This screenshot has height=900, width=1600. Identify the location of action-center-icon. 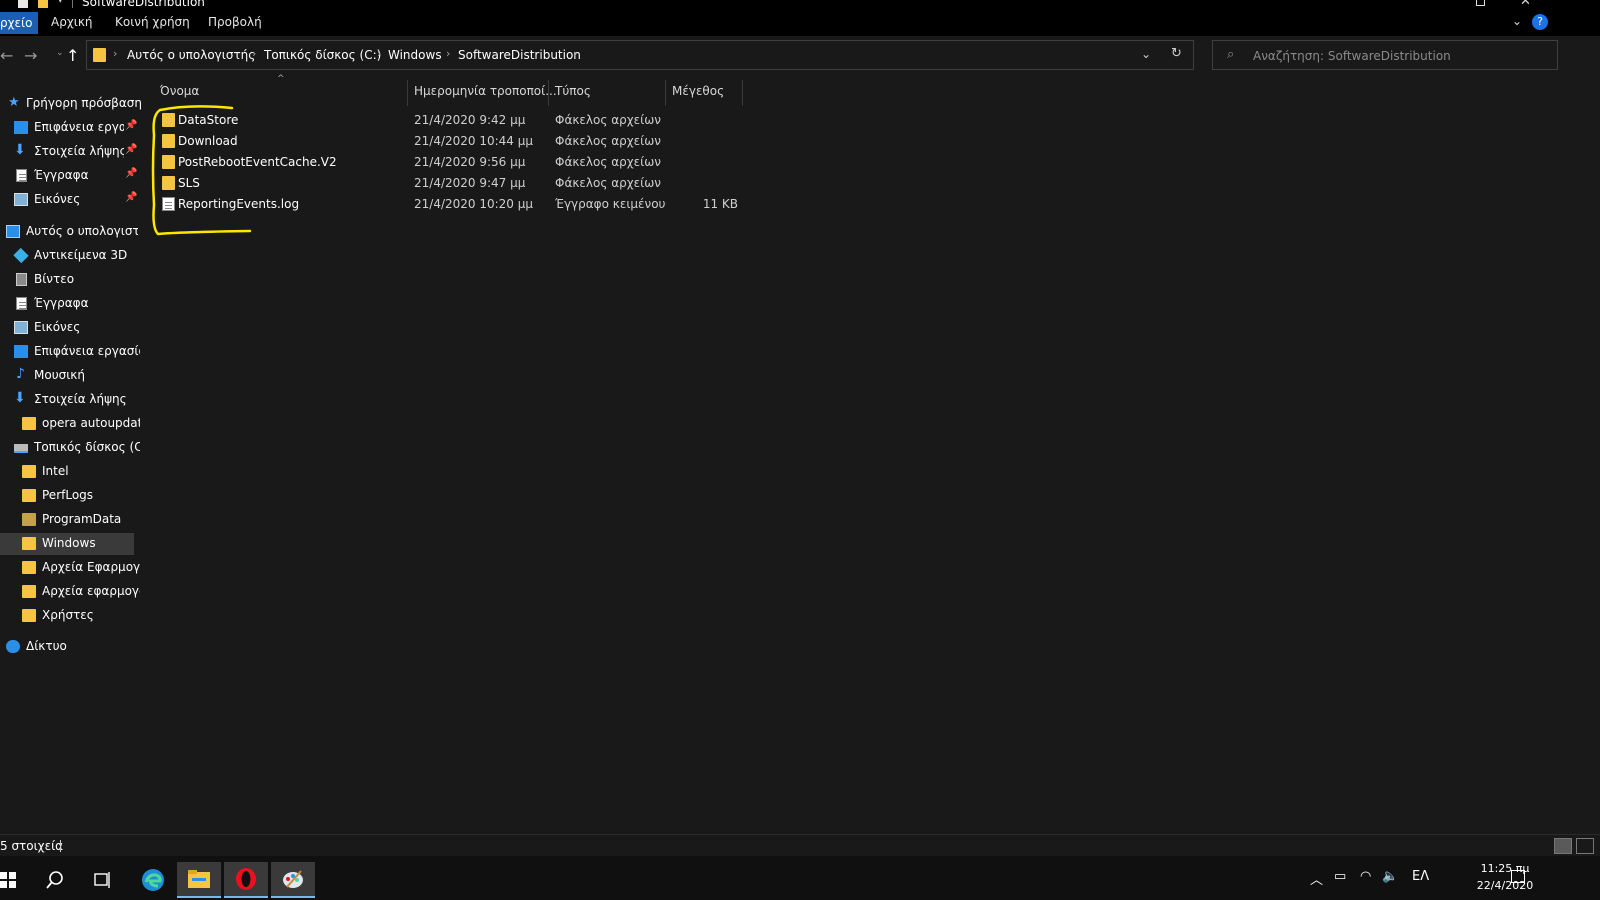
(1518, 876).